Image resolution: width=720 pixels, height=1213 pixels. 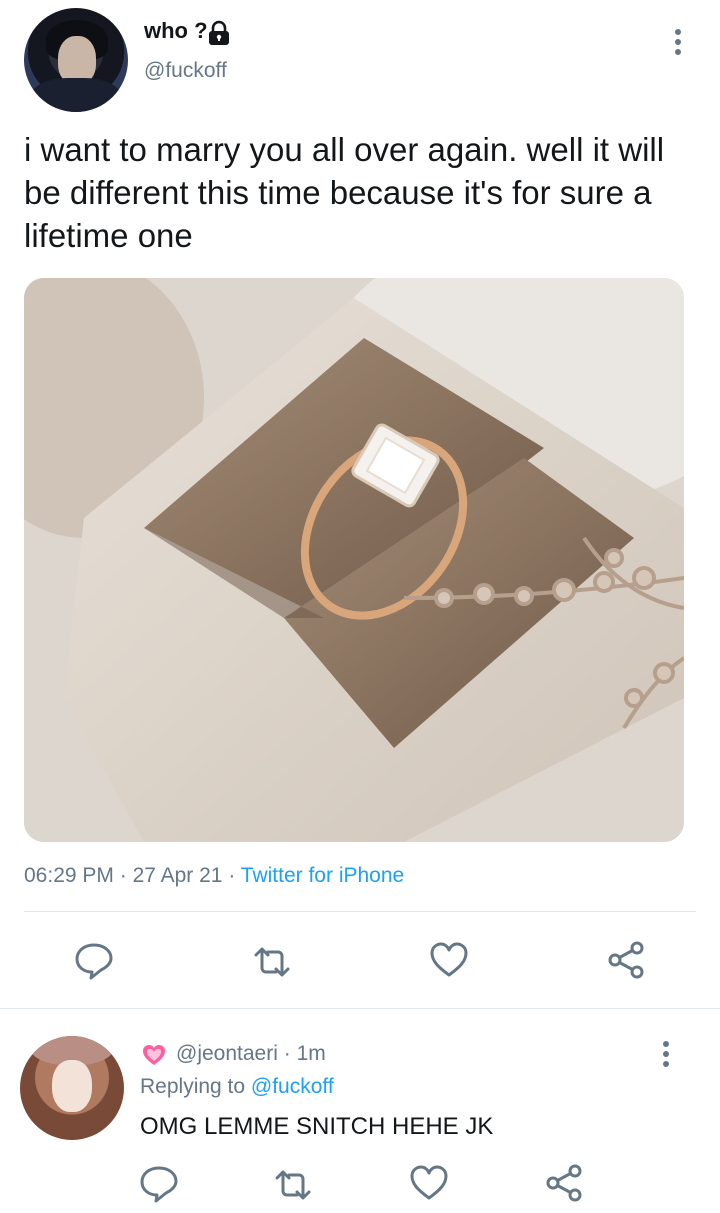 I want to click on reply-avatar, so click(x=72, y=1088).